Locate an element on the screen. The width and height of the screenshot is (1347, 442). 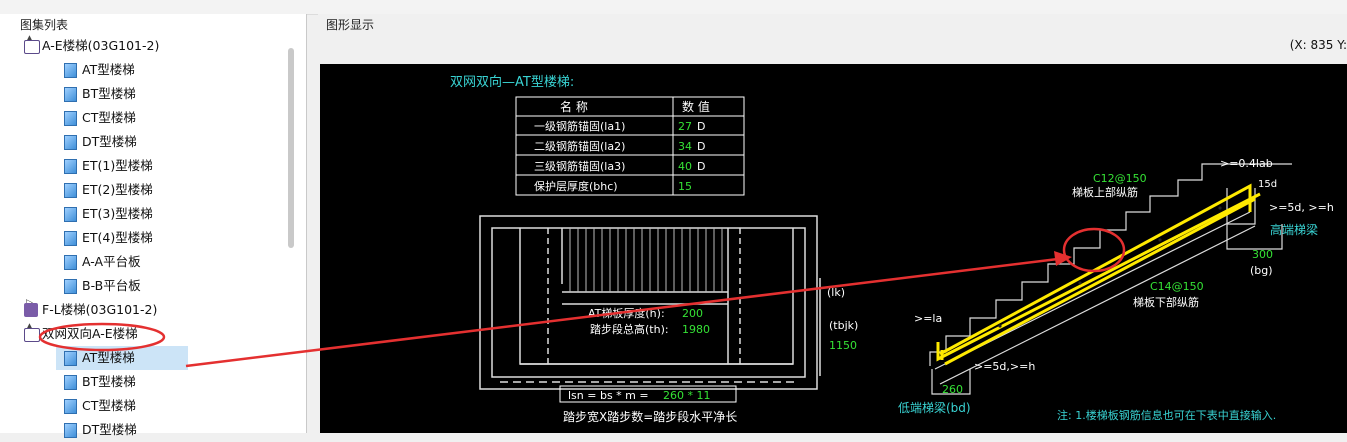
annotation-arrow-head is located at coordinates (1063, 258).